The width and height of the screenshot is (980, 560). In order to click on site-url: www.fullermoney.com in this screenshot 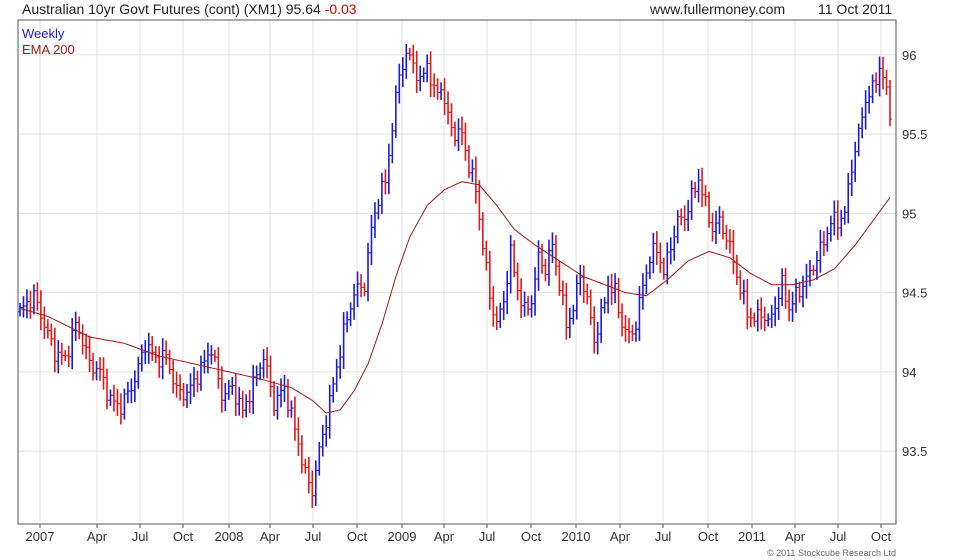, I will do `click(717, 9)`.